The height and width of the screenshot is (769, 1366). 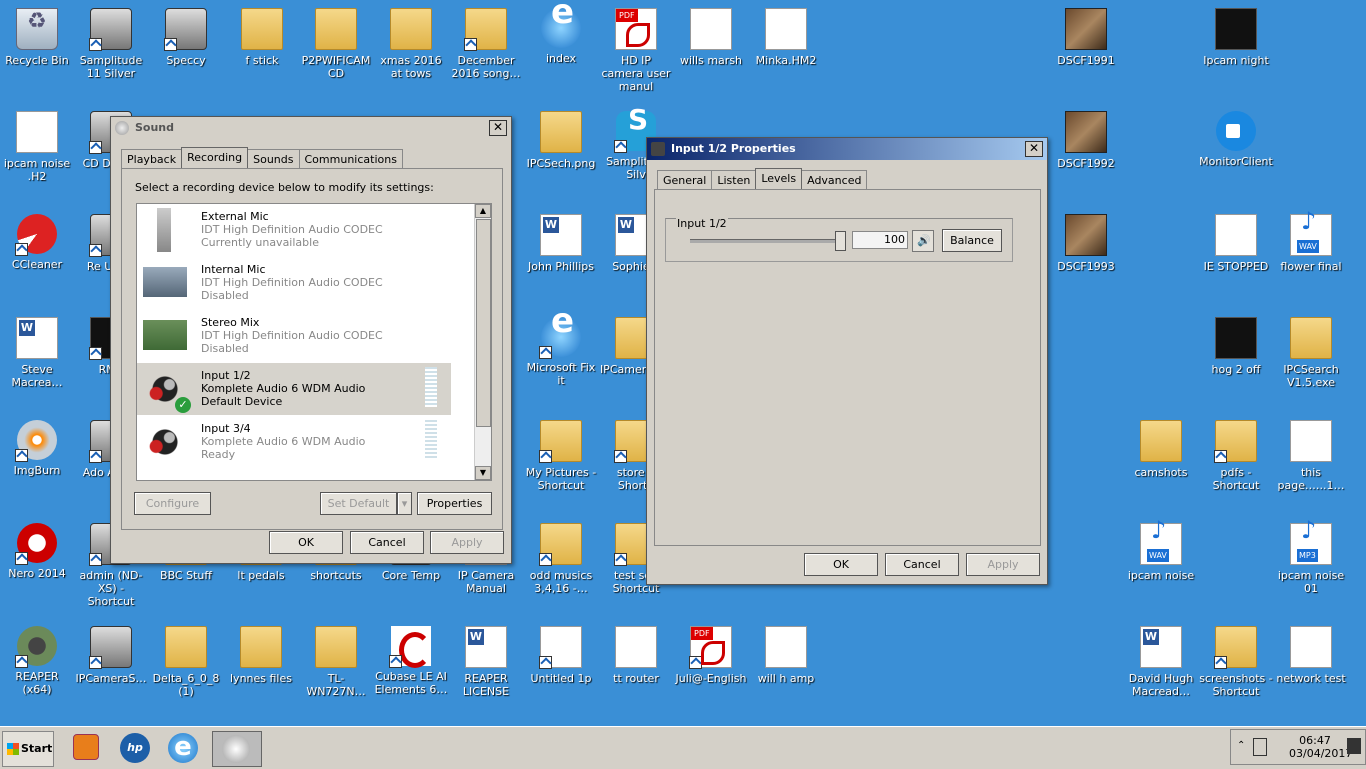 What do you see at coordinates (358, 503) in the screenshot?
I see `set-default-button: Set Default` at bounding box center [358, 503].